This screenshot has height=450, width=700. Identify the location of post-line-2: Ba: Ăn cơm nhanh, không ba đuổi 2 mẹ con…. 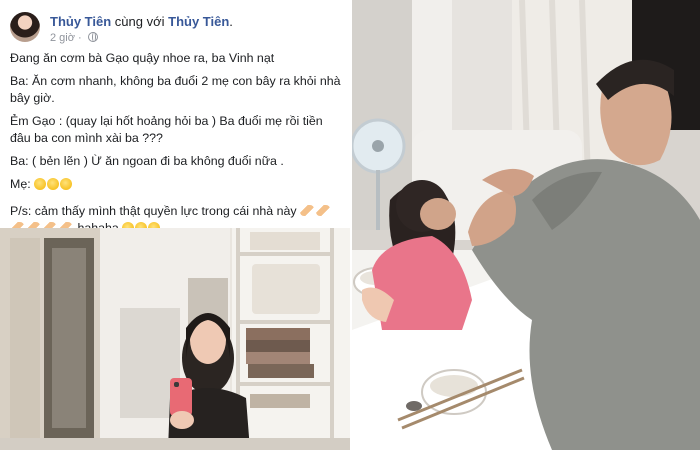
(175, 89).